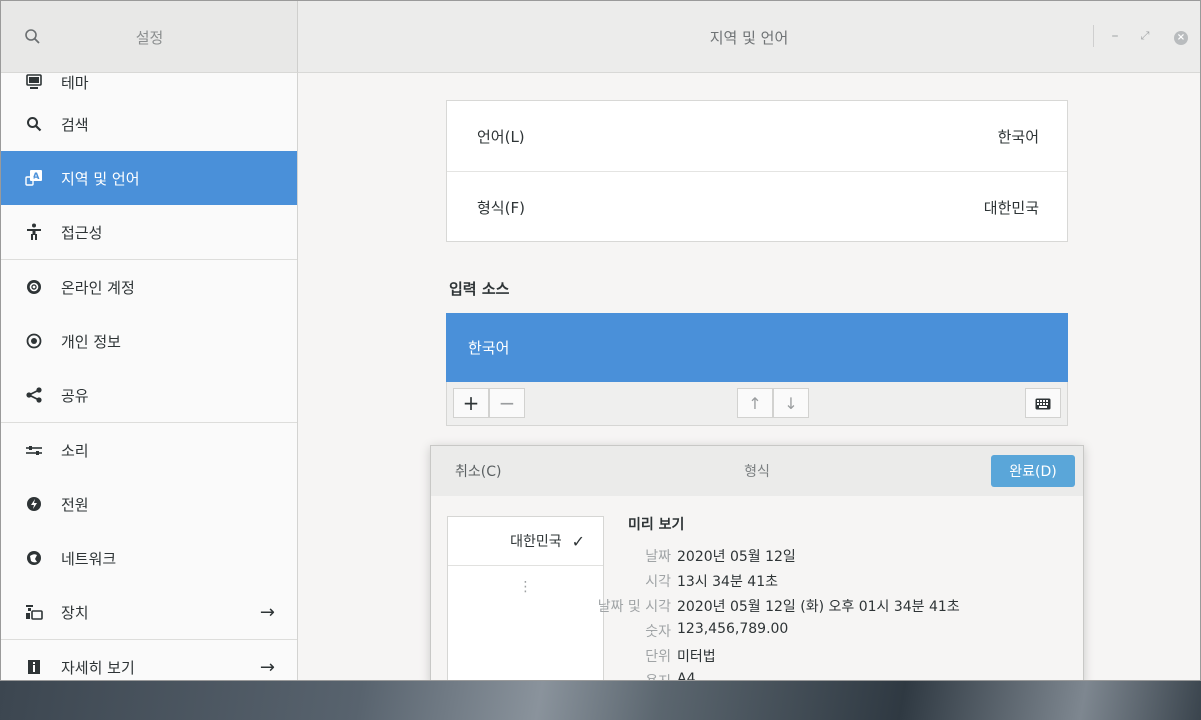 The image size is (1201, 720). I want to click on sidebar-header: 설정, so click(149, 37).